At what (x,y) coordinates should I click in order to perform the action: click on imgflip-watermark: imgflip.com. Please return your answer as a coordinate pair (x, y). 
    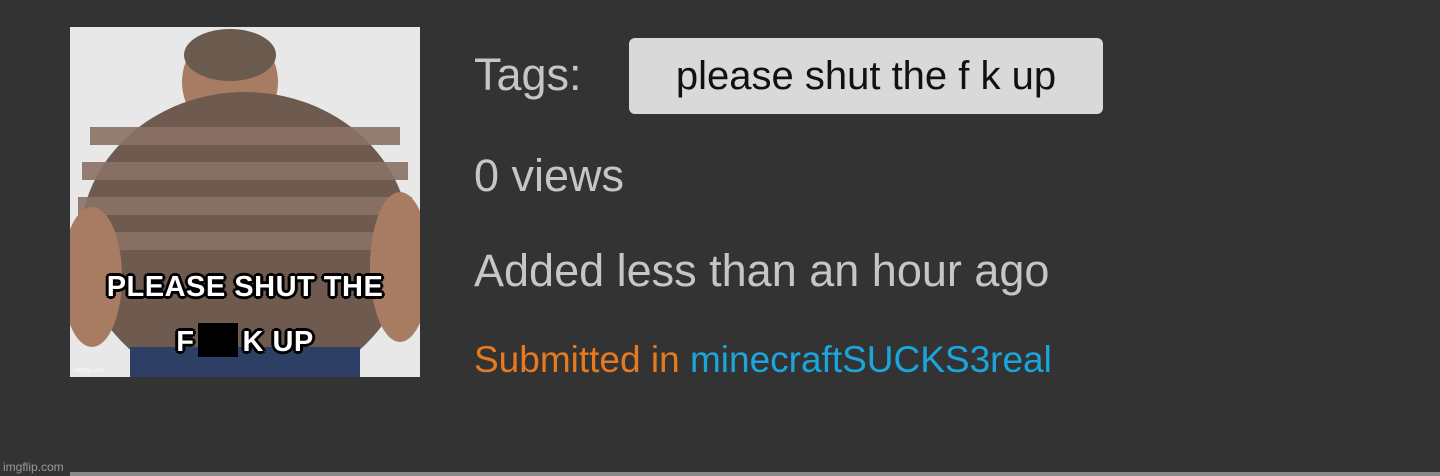
    Looking at the image, I should click on (33, 467).